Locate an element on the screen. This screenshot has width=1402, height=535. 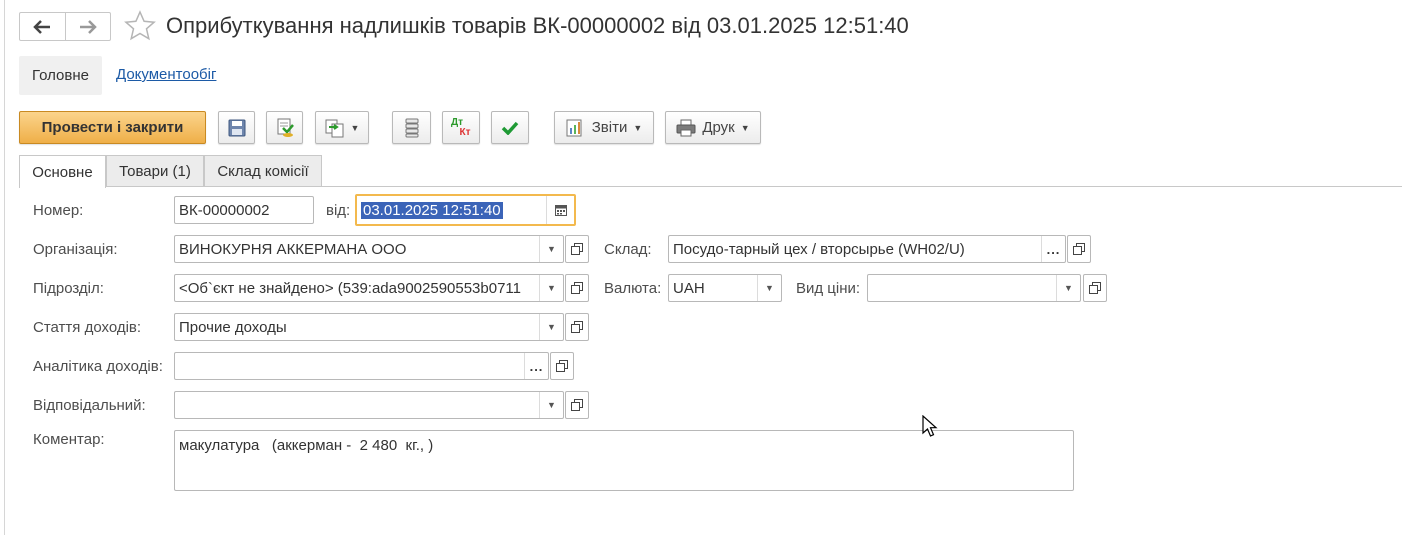
currency-value: UAH is located at coordinates (689, 288).